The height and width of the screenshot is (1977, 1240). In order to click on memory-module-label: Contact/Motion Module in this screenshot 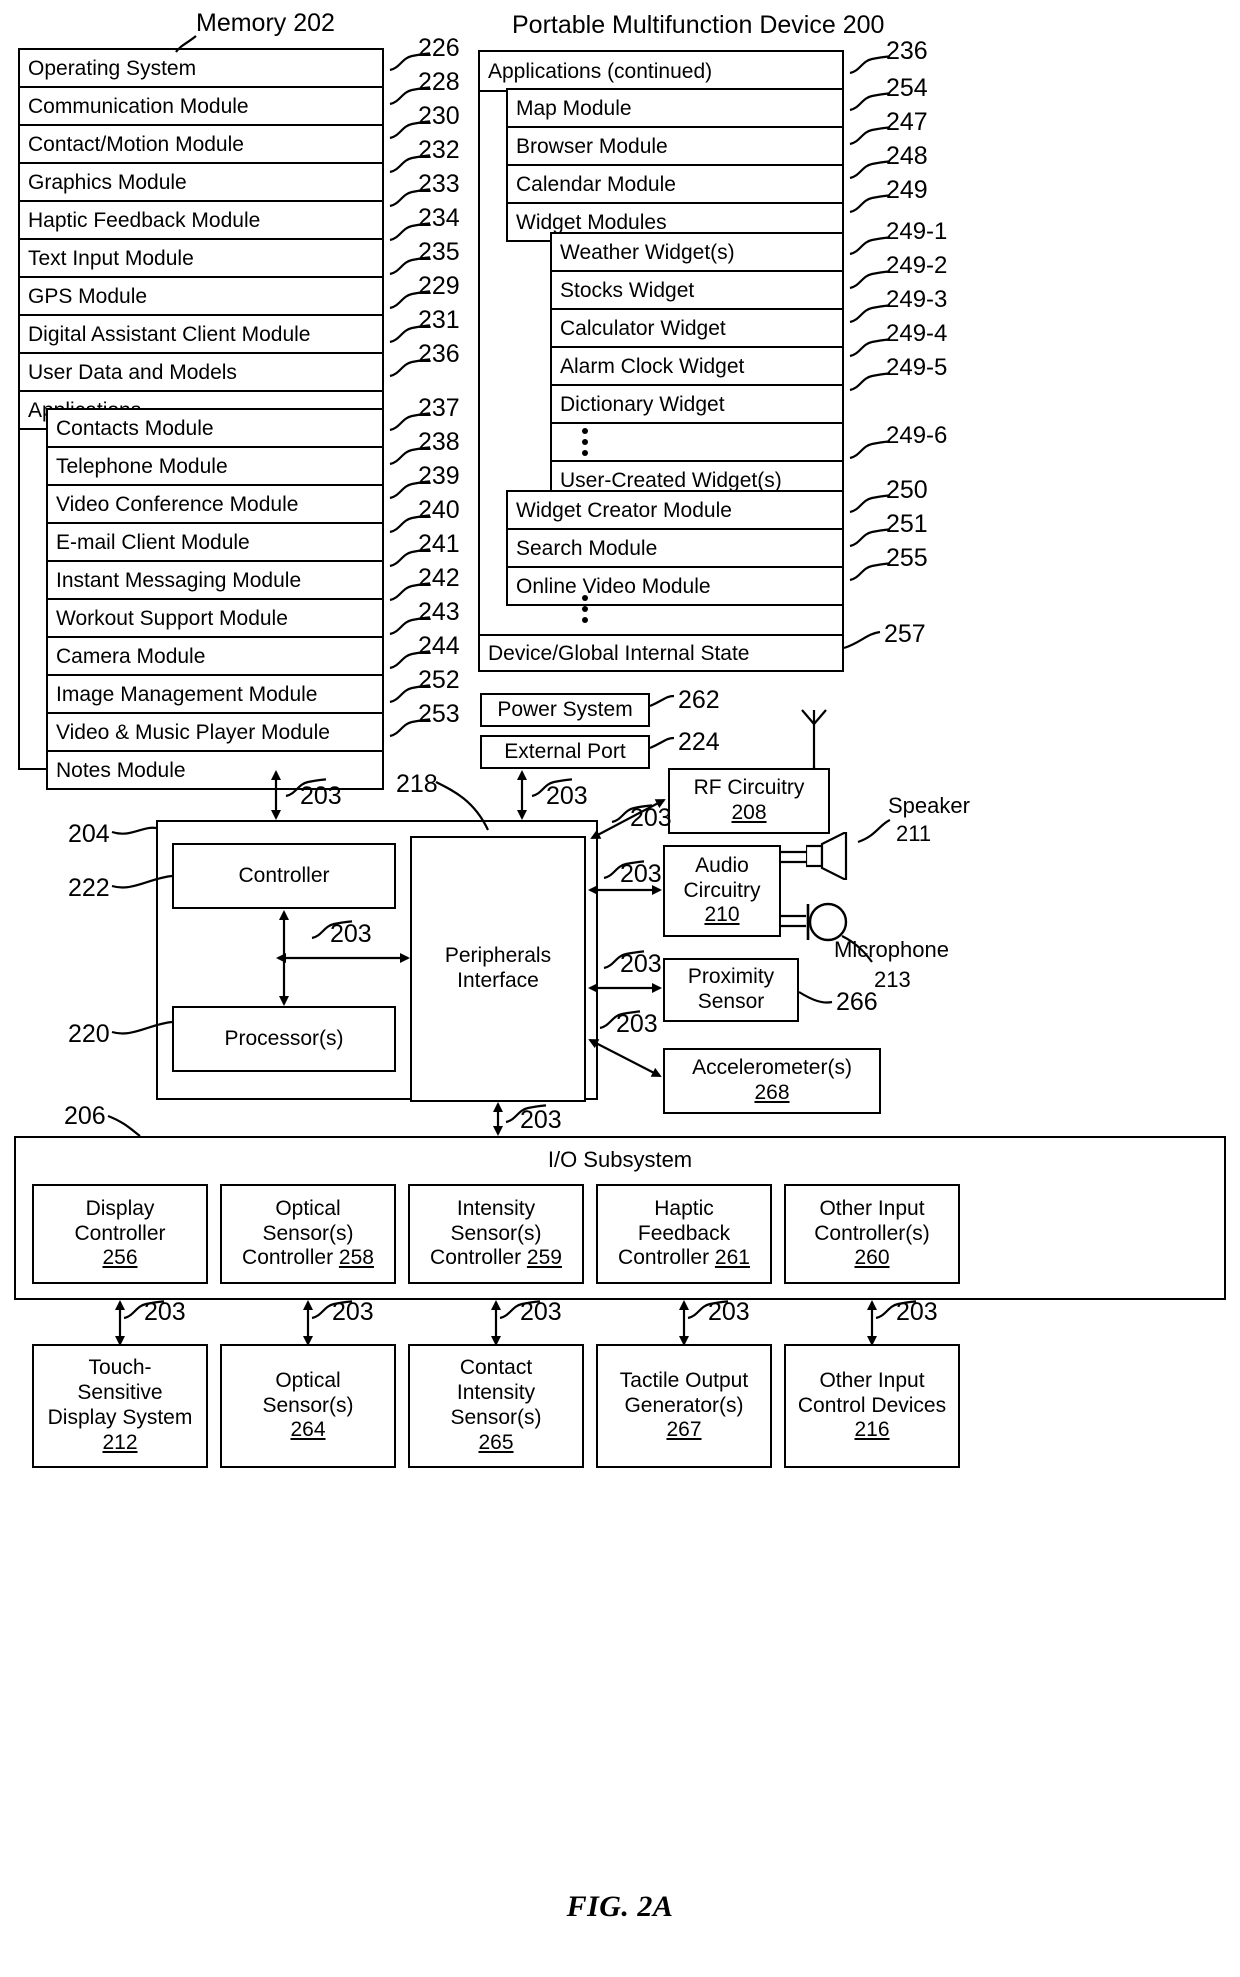, I will do `click(136, 144)`.